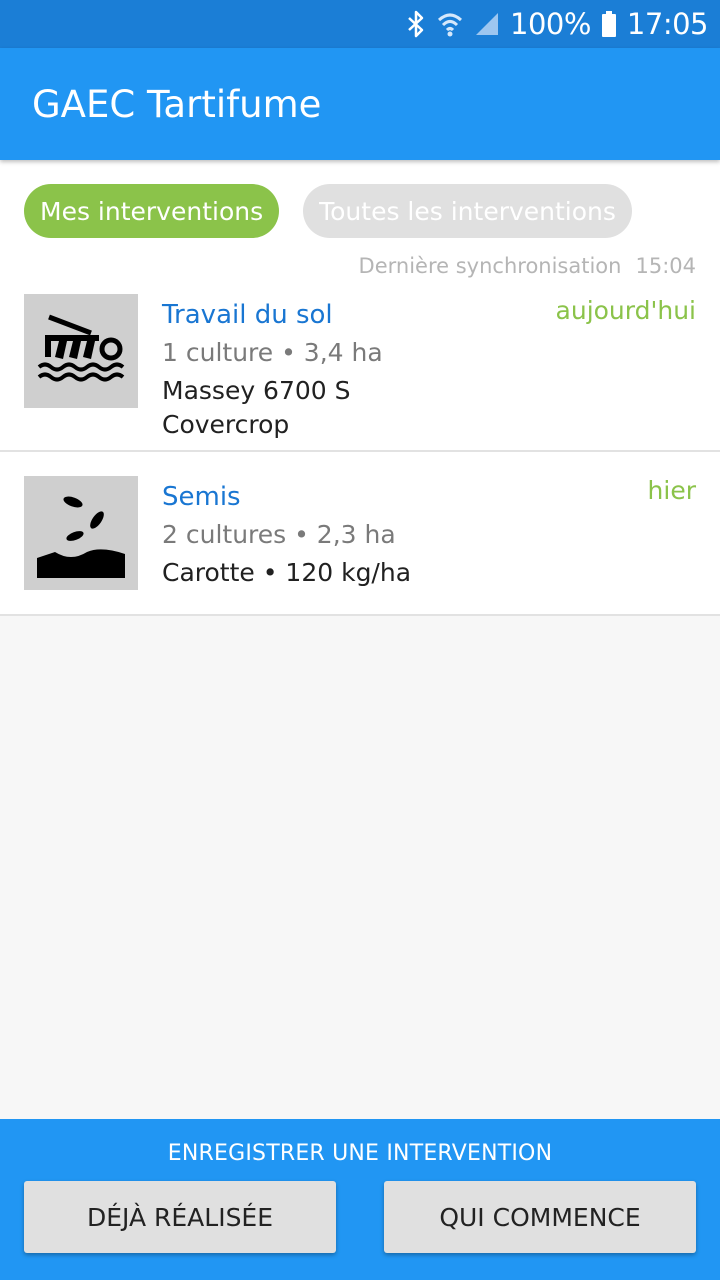 Image resolution: width=720 pixels, height=1280 pixels. Describe the element at coordinates (152, 211) in the screenshot. I see `filter-my-interventions: Mes interventions` at that location.